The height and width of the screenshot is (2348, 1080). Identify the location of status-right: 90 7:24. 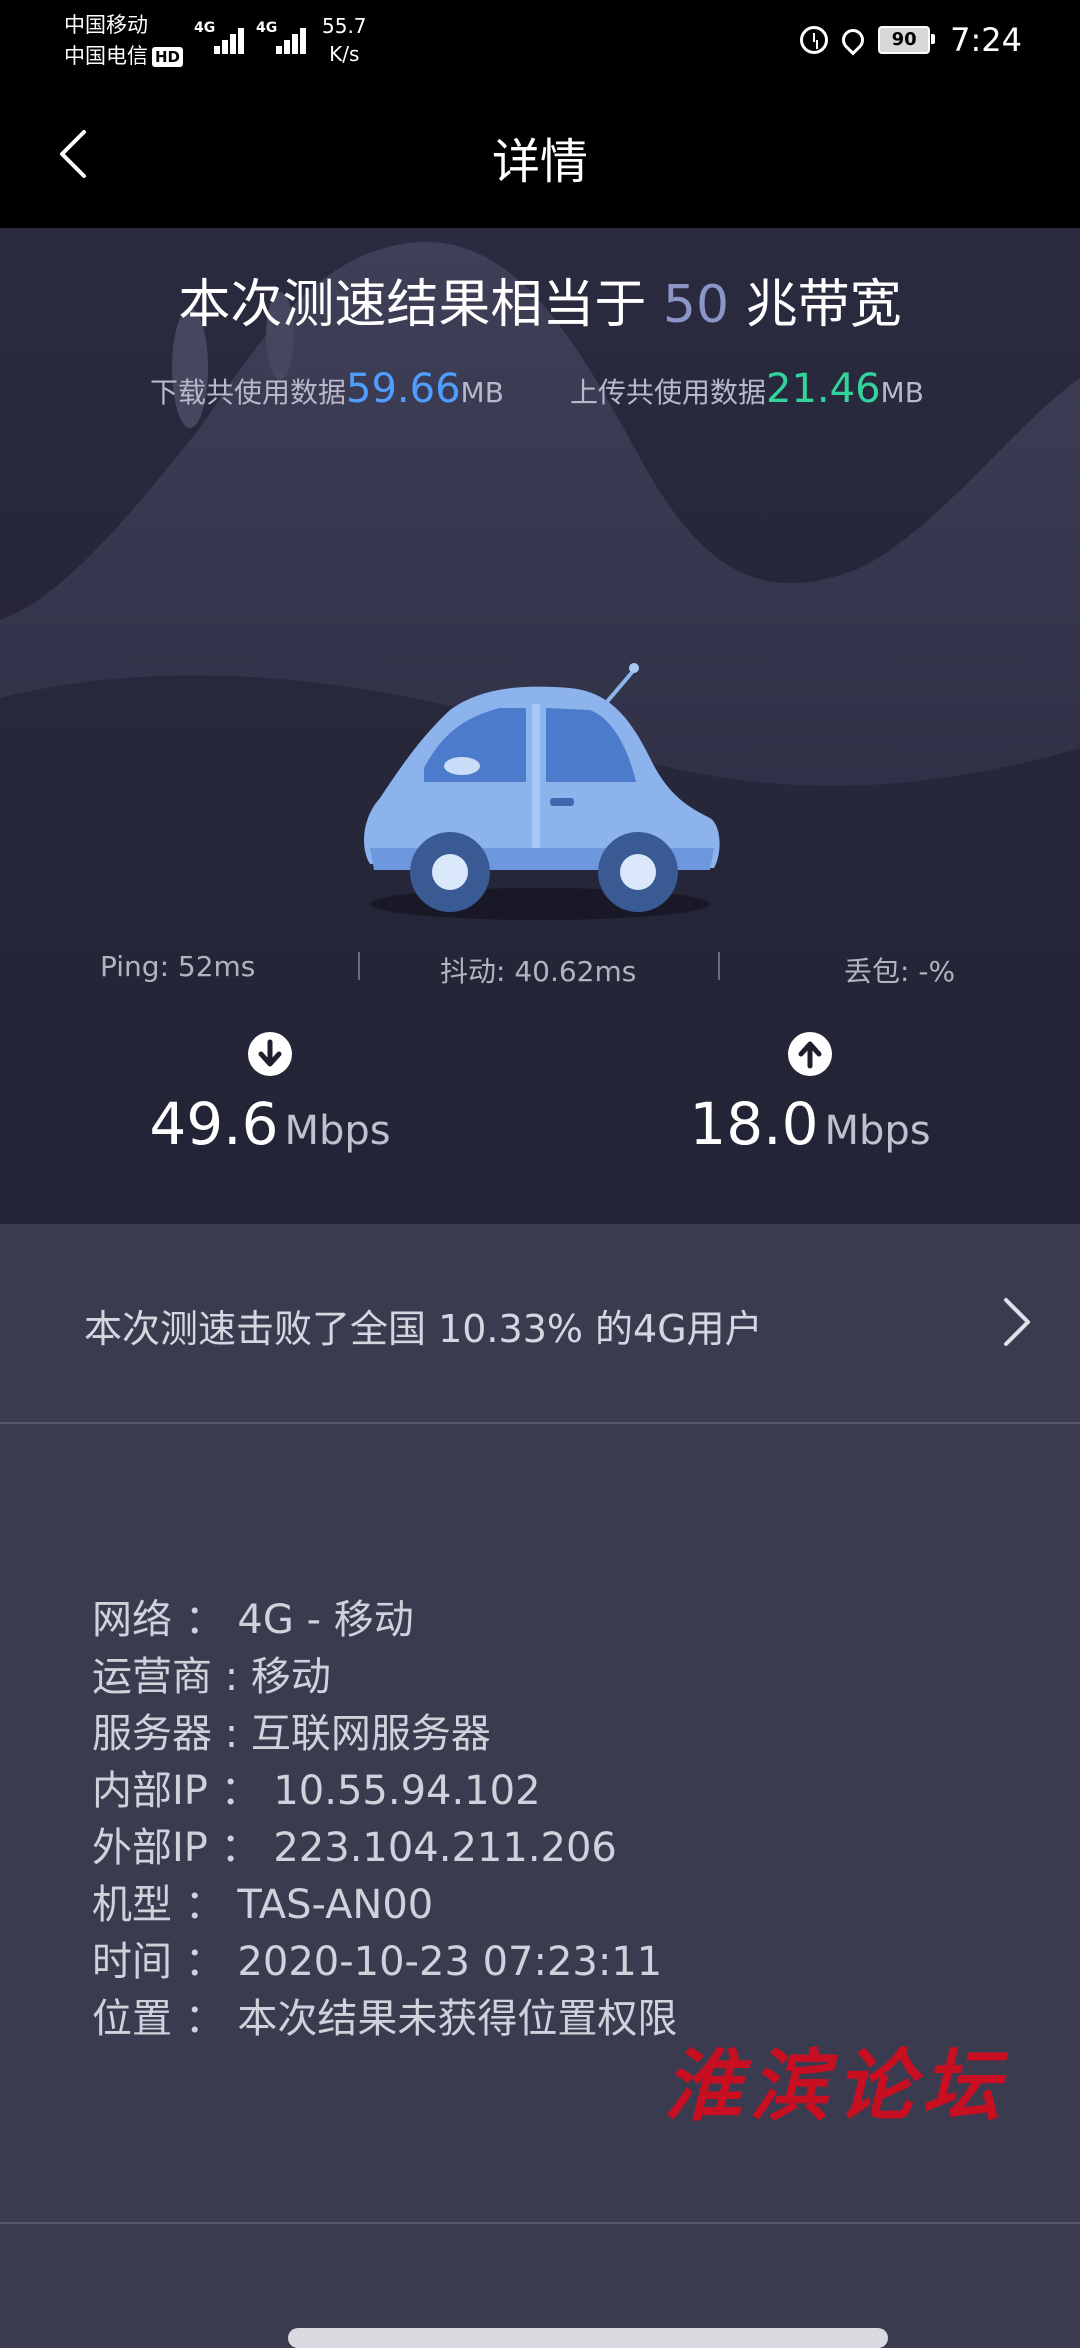
(911, 40).